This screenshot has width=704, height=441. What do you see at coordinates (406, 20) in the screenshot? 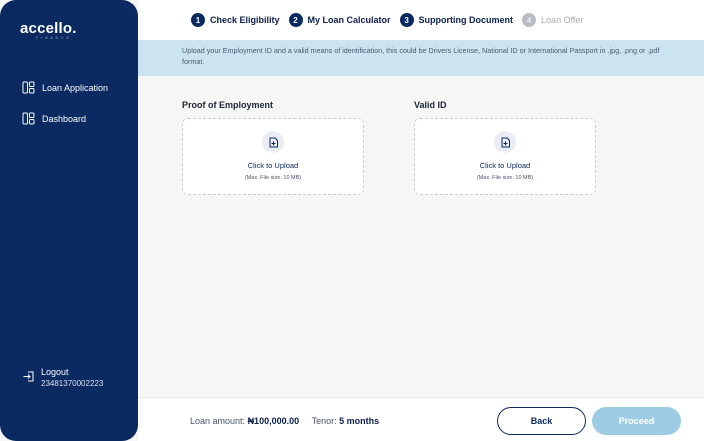
I see `step-number: 3` at bounding box center [406, 20].